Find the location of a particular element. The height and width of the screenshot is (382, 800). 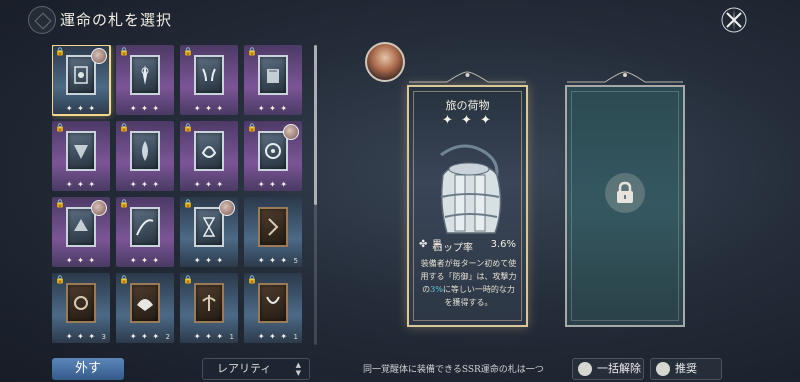

sort-arrows-icon: ▲ ▼ is located at coordinates (298, 369).